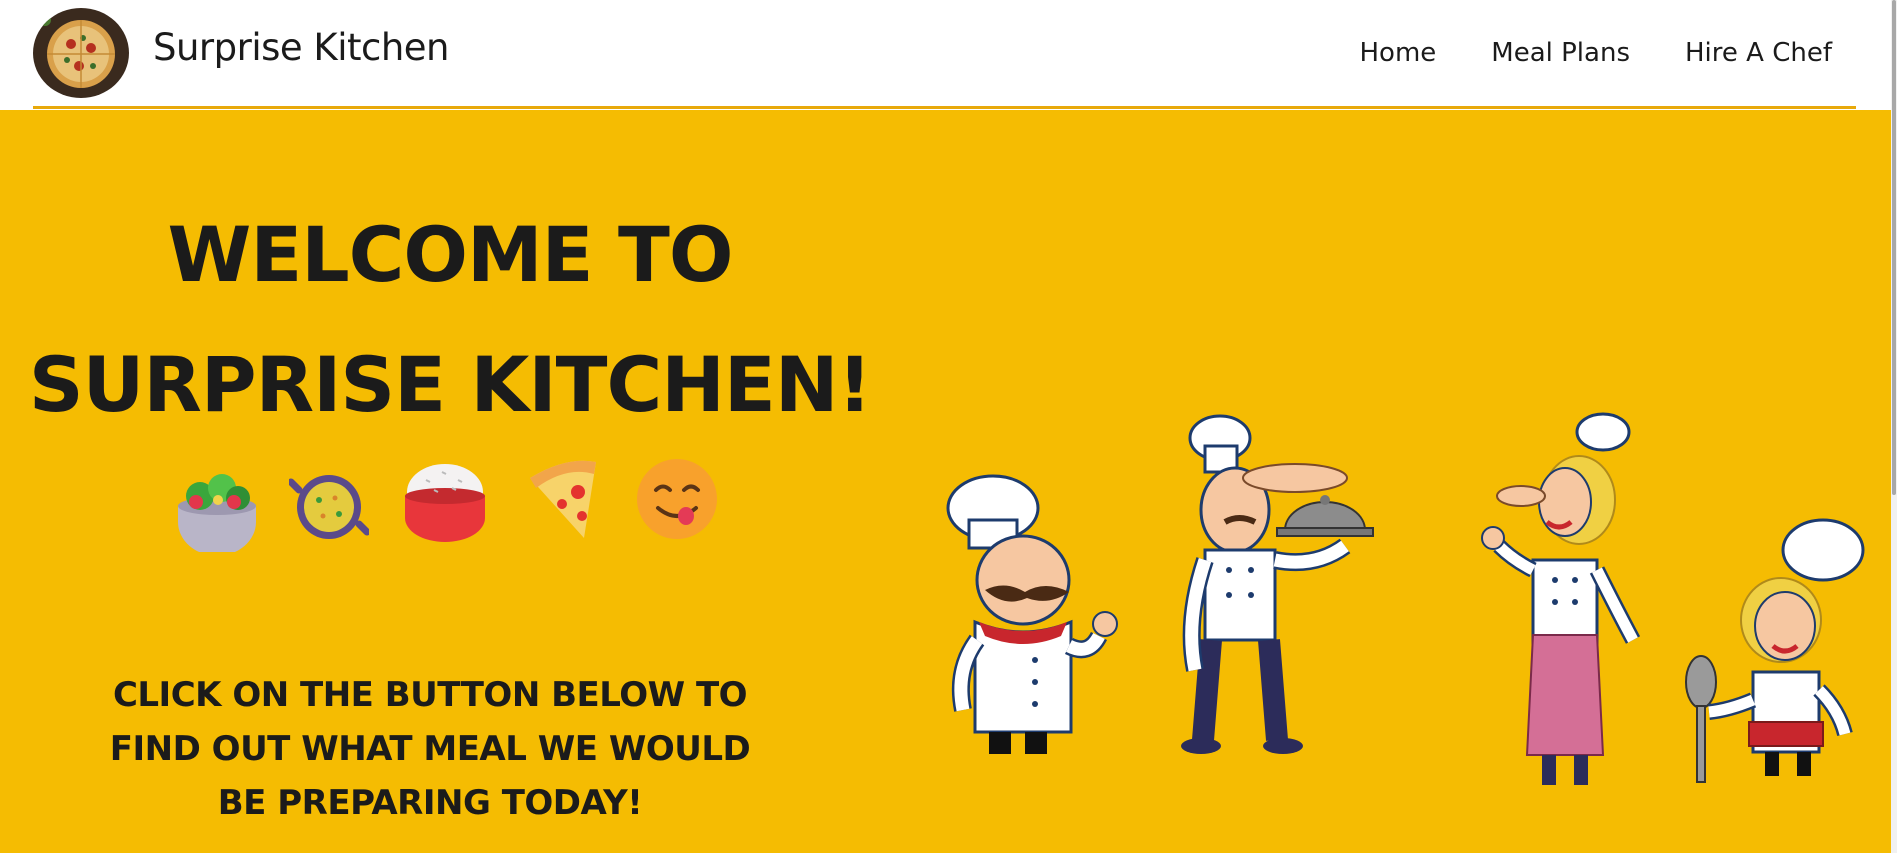 This screenshot has height=853, width=1897. What do you see at coordinates (1894, 247) in the screenshot?
I see `scrollbar-thumb` at bounding box center [1894, 247].